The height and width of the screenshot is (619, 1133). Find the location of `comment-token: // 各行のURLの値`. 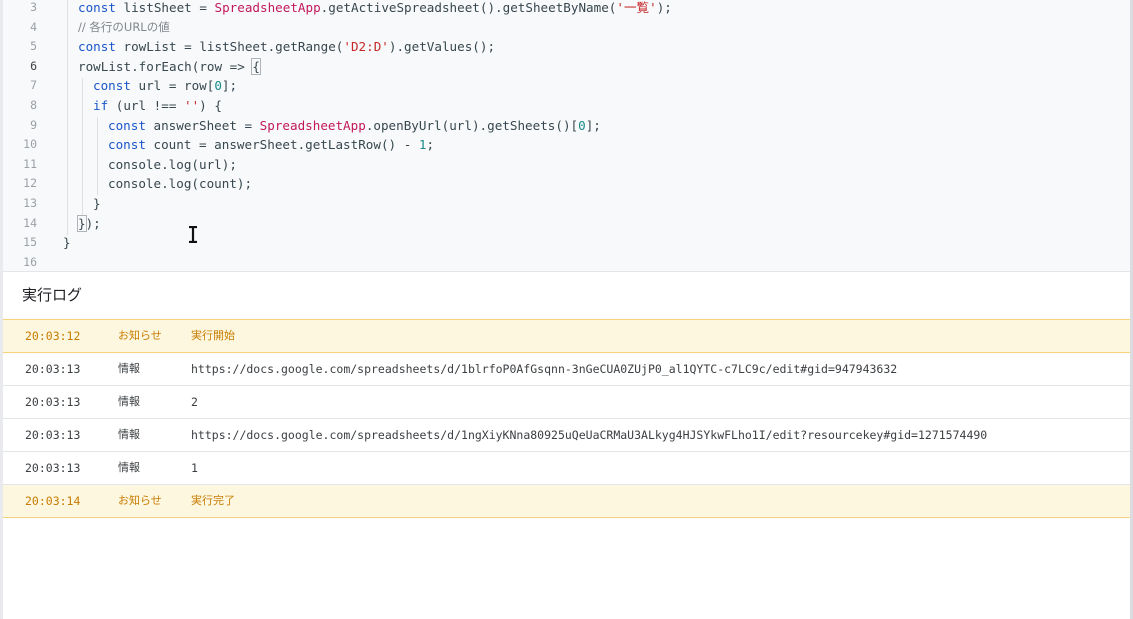

comment-token: // 各行のURLの値 is located at coordinates (124, 26).